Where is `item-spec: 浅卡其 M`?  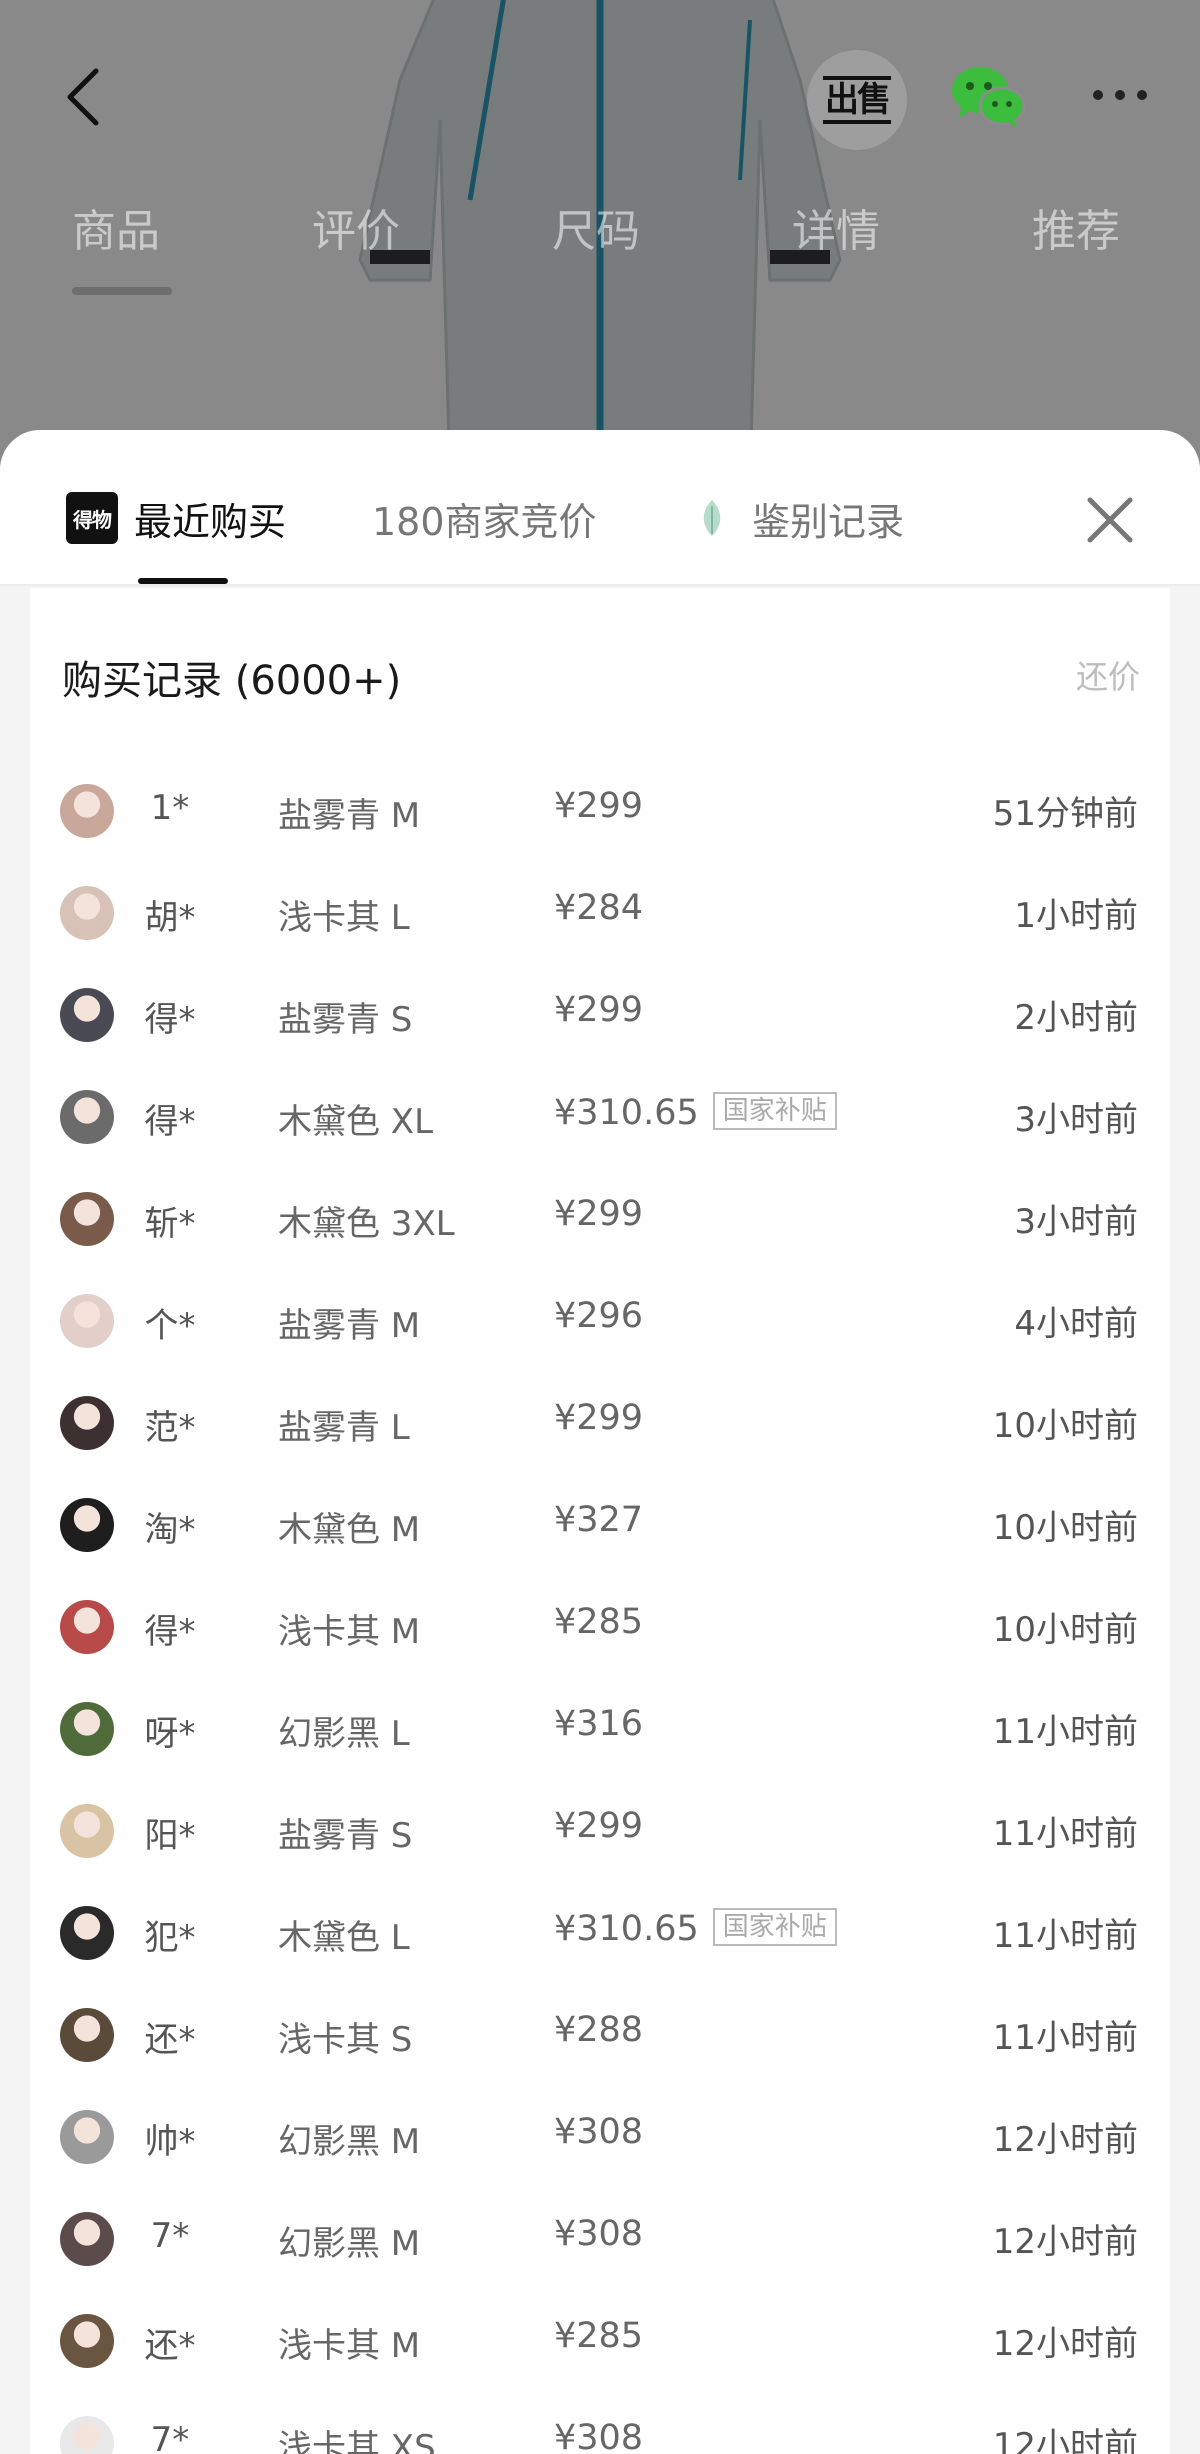
item-spec: 浅卡其 M is located at coordinates (349, 1632).